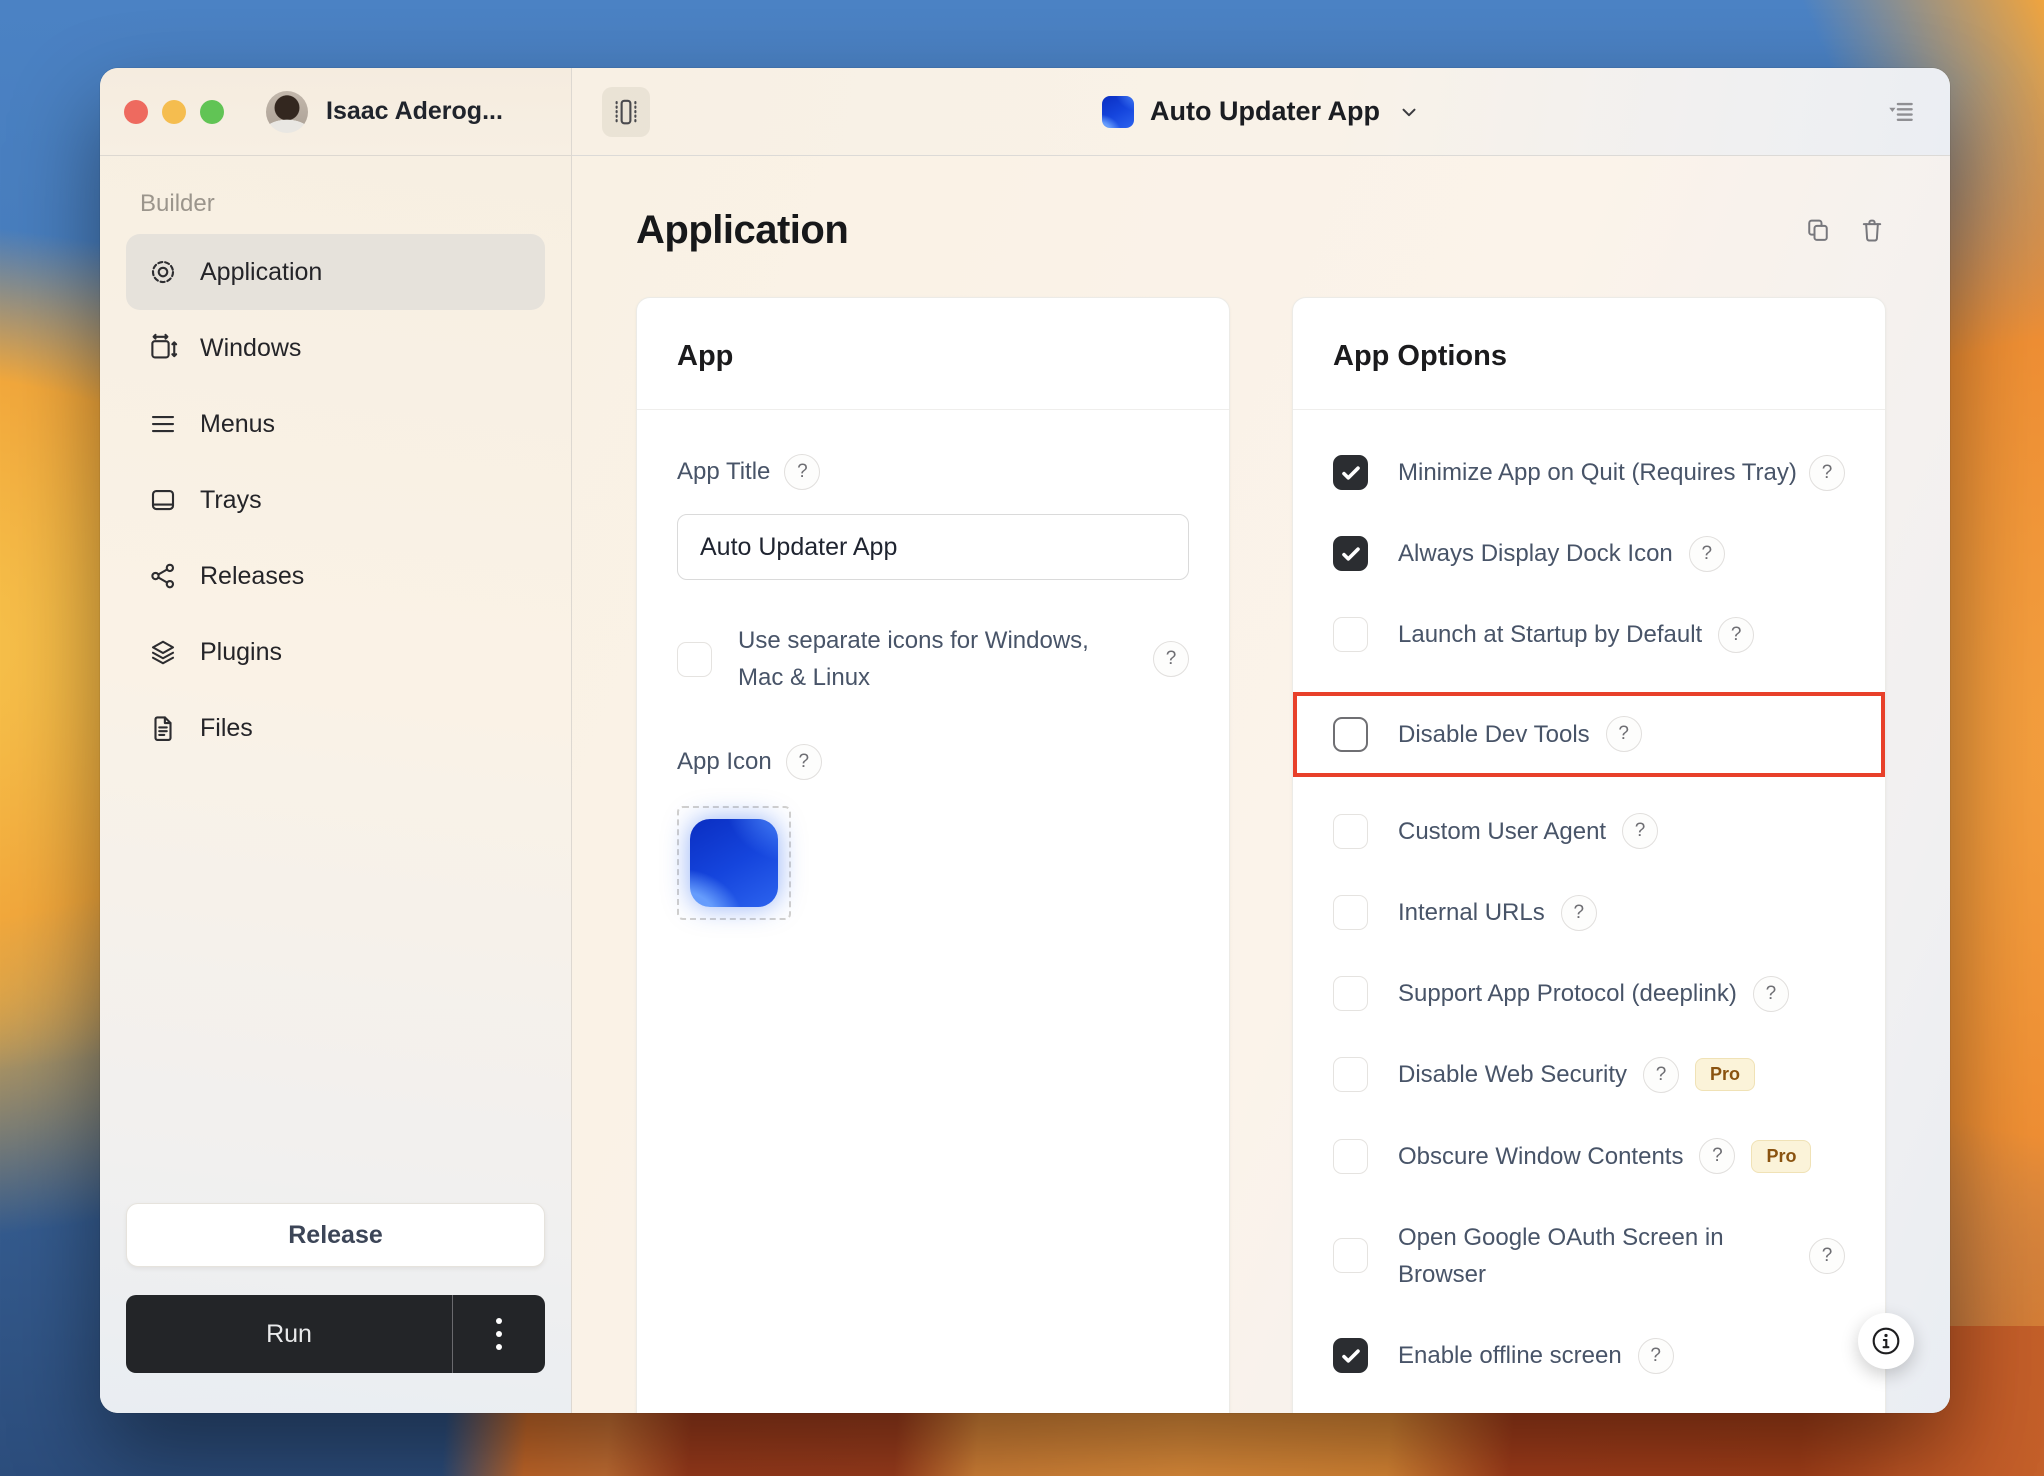 The image size is (2044, 1476). I want to click on disable-web-security-checkbox, so click(1350, 1075).